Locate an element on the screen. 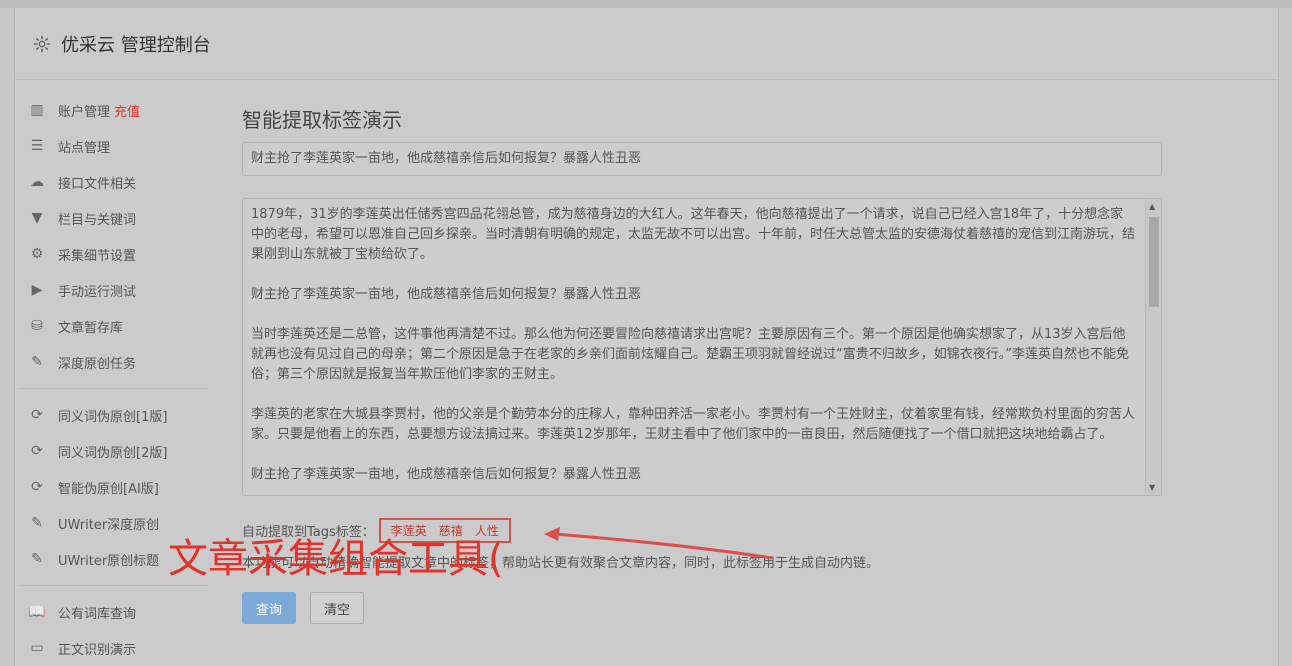 The height and width of the screenshot is (666, 1292). window-icon: ▭ is located at coordinates (37, 648).